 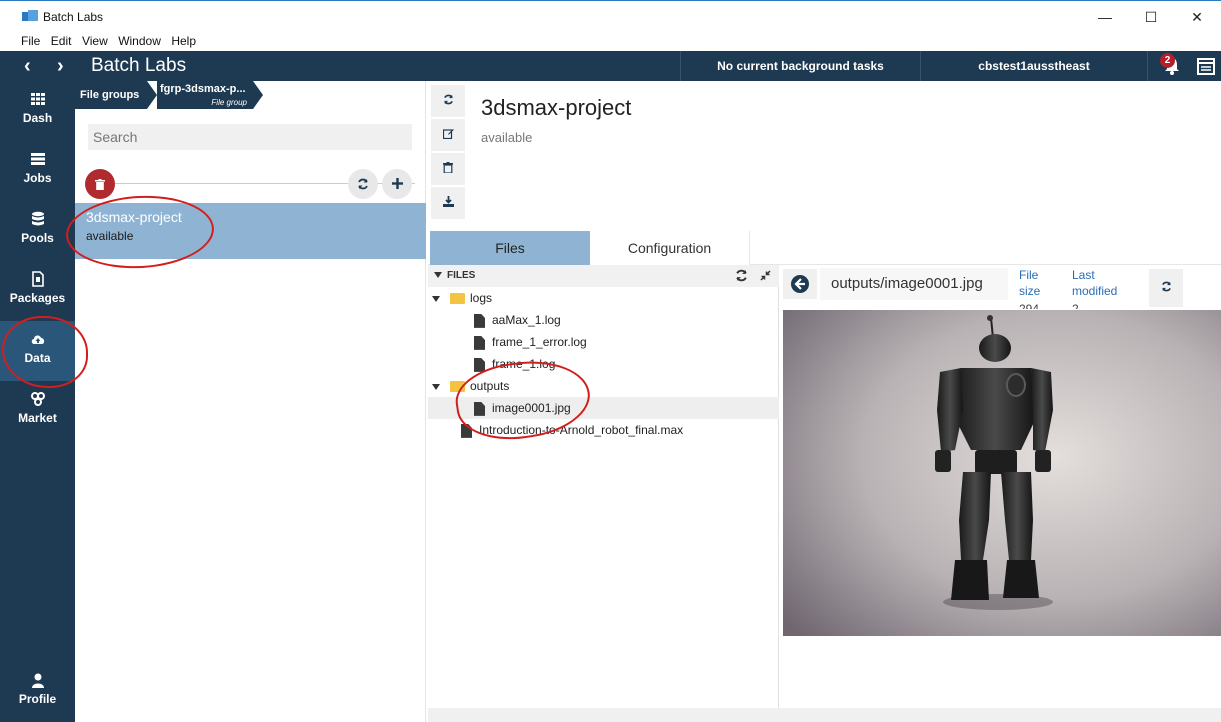 I want to click on back-button: ‹, so click(x=27, y=66).